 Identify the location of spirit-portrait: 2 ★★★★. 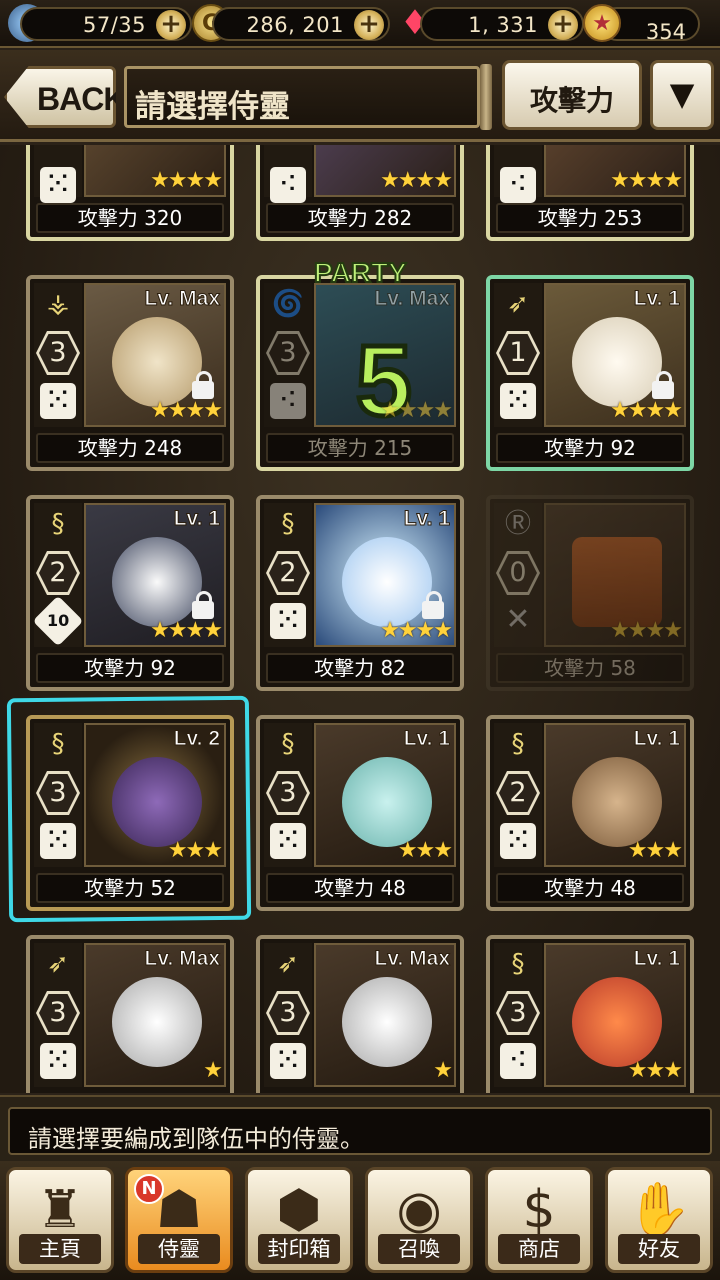
(155, 171).